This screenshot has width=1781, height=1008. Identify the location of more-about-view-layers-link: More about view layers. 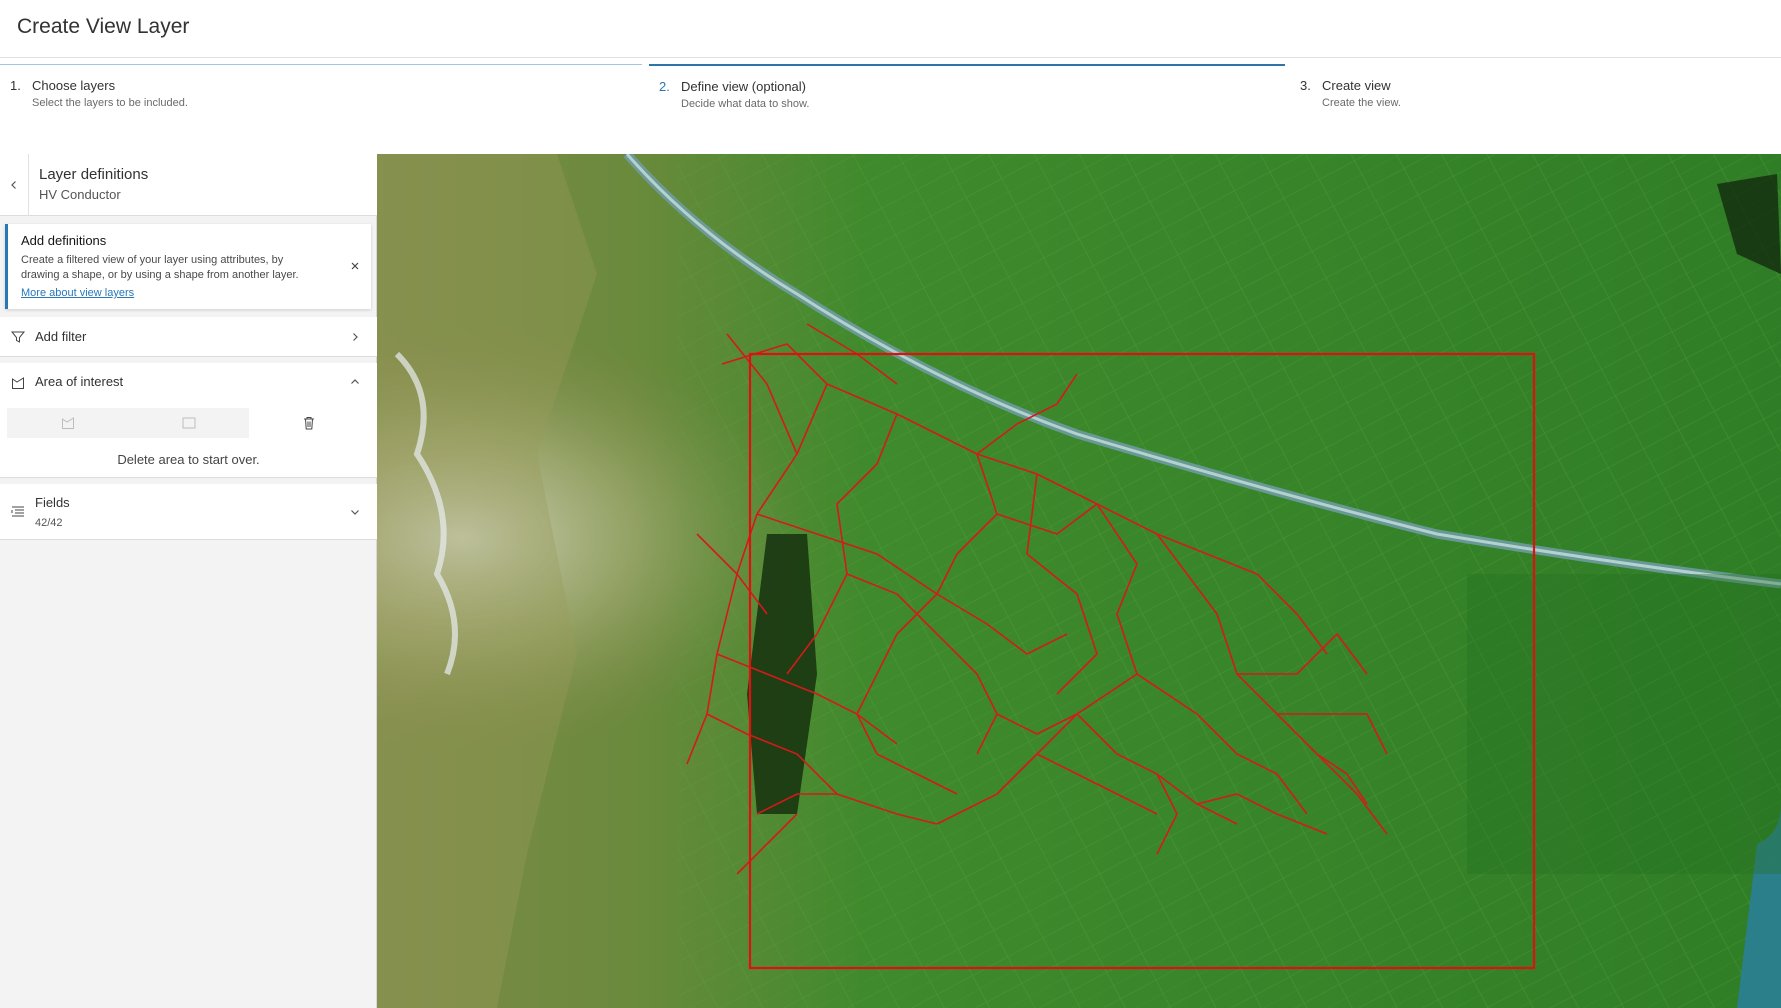
(77, 293).